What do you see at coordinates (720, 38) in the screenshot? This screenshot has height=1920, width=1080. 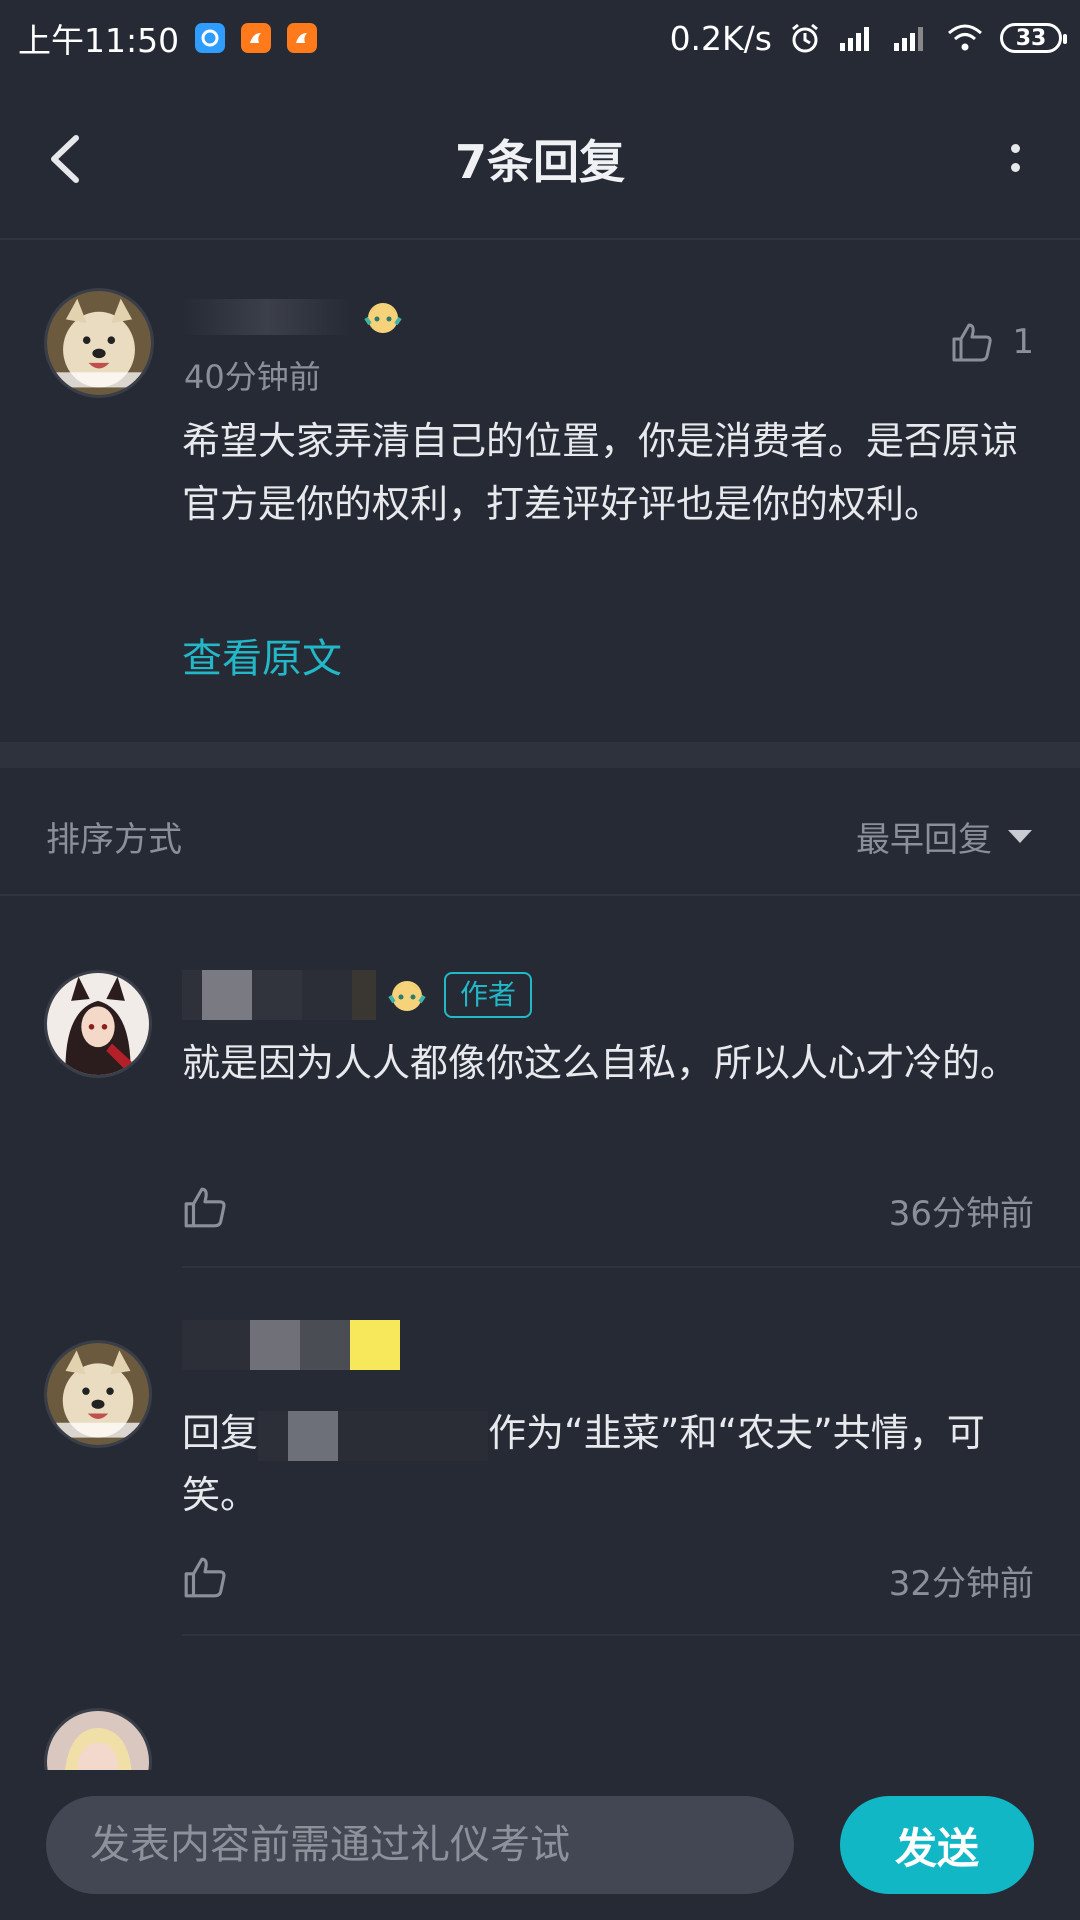 I see `net-speed: 0.2K/s` at bounding box center [720, 38].